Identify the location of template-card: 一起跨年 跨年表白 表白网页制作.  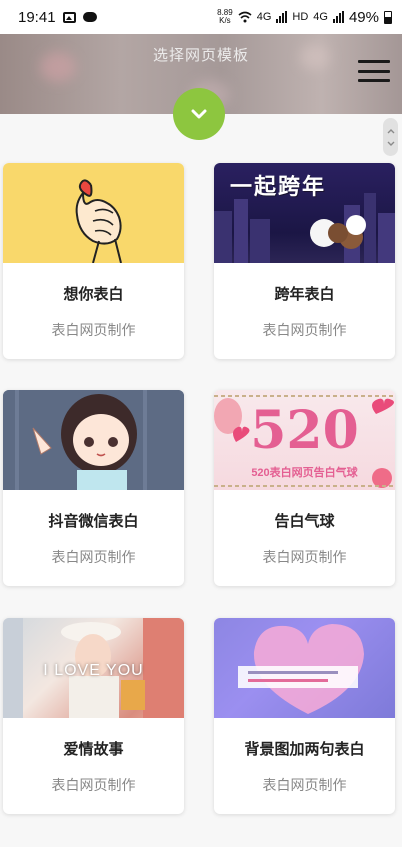
(304, 261).